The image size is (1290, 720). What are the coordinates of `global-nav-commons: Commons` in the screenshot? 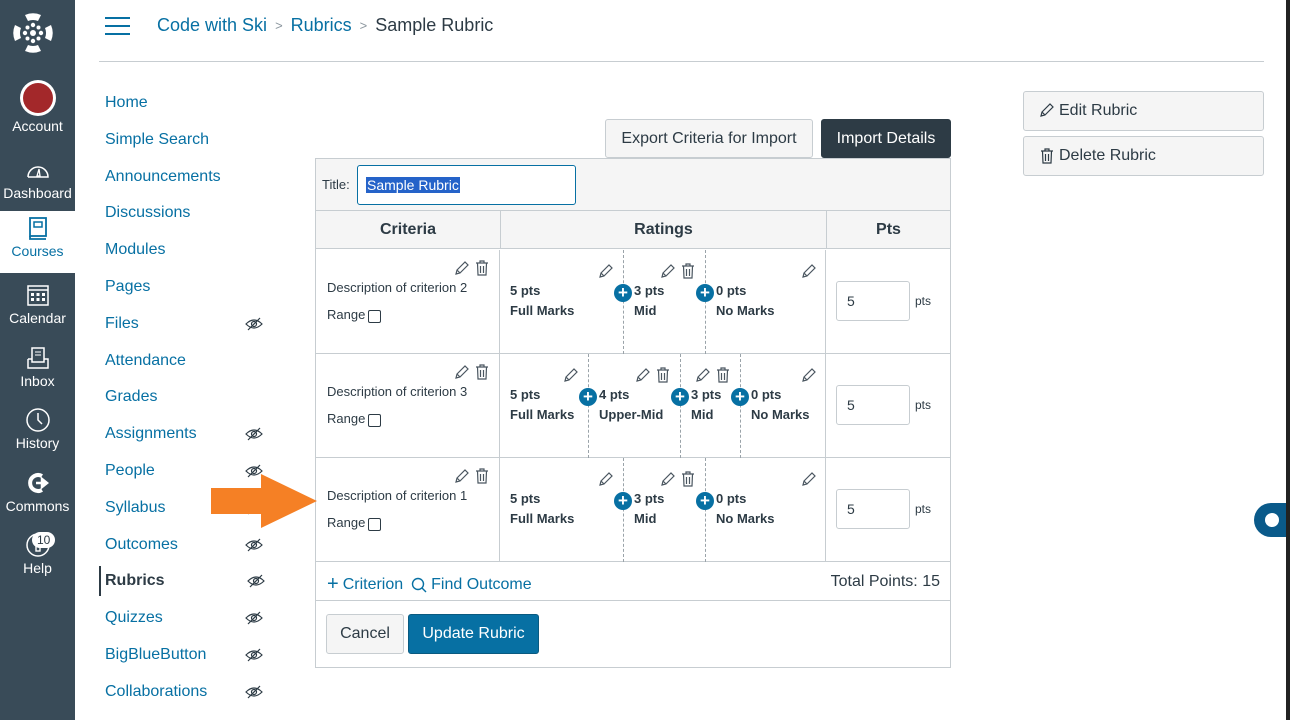 It's located at (37, 497).